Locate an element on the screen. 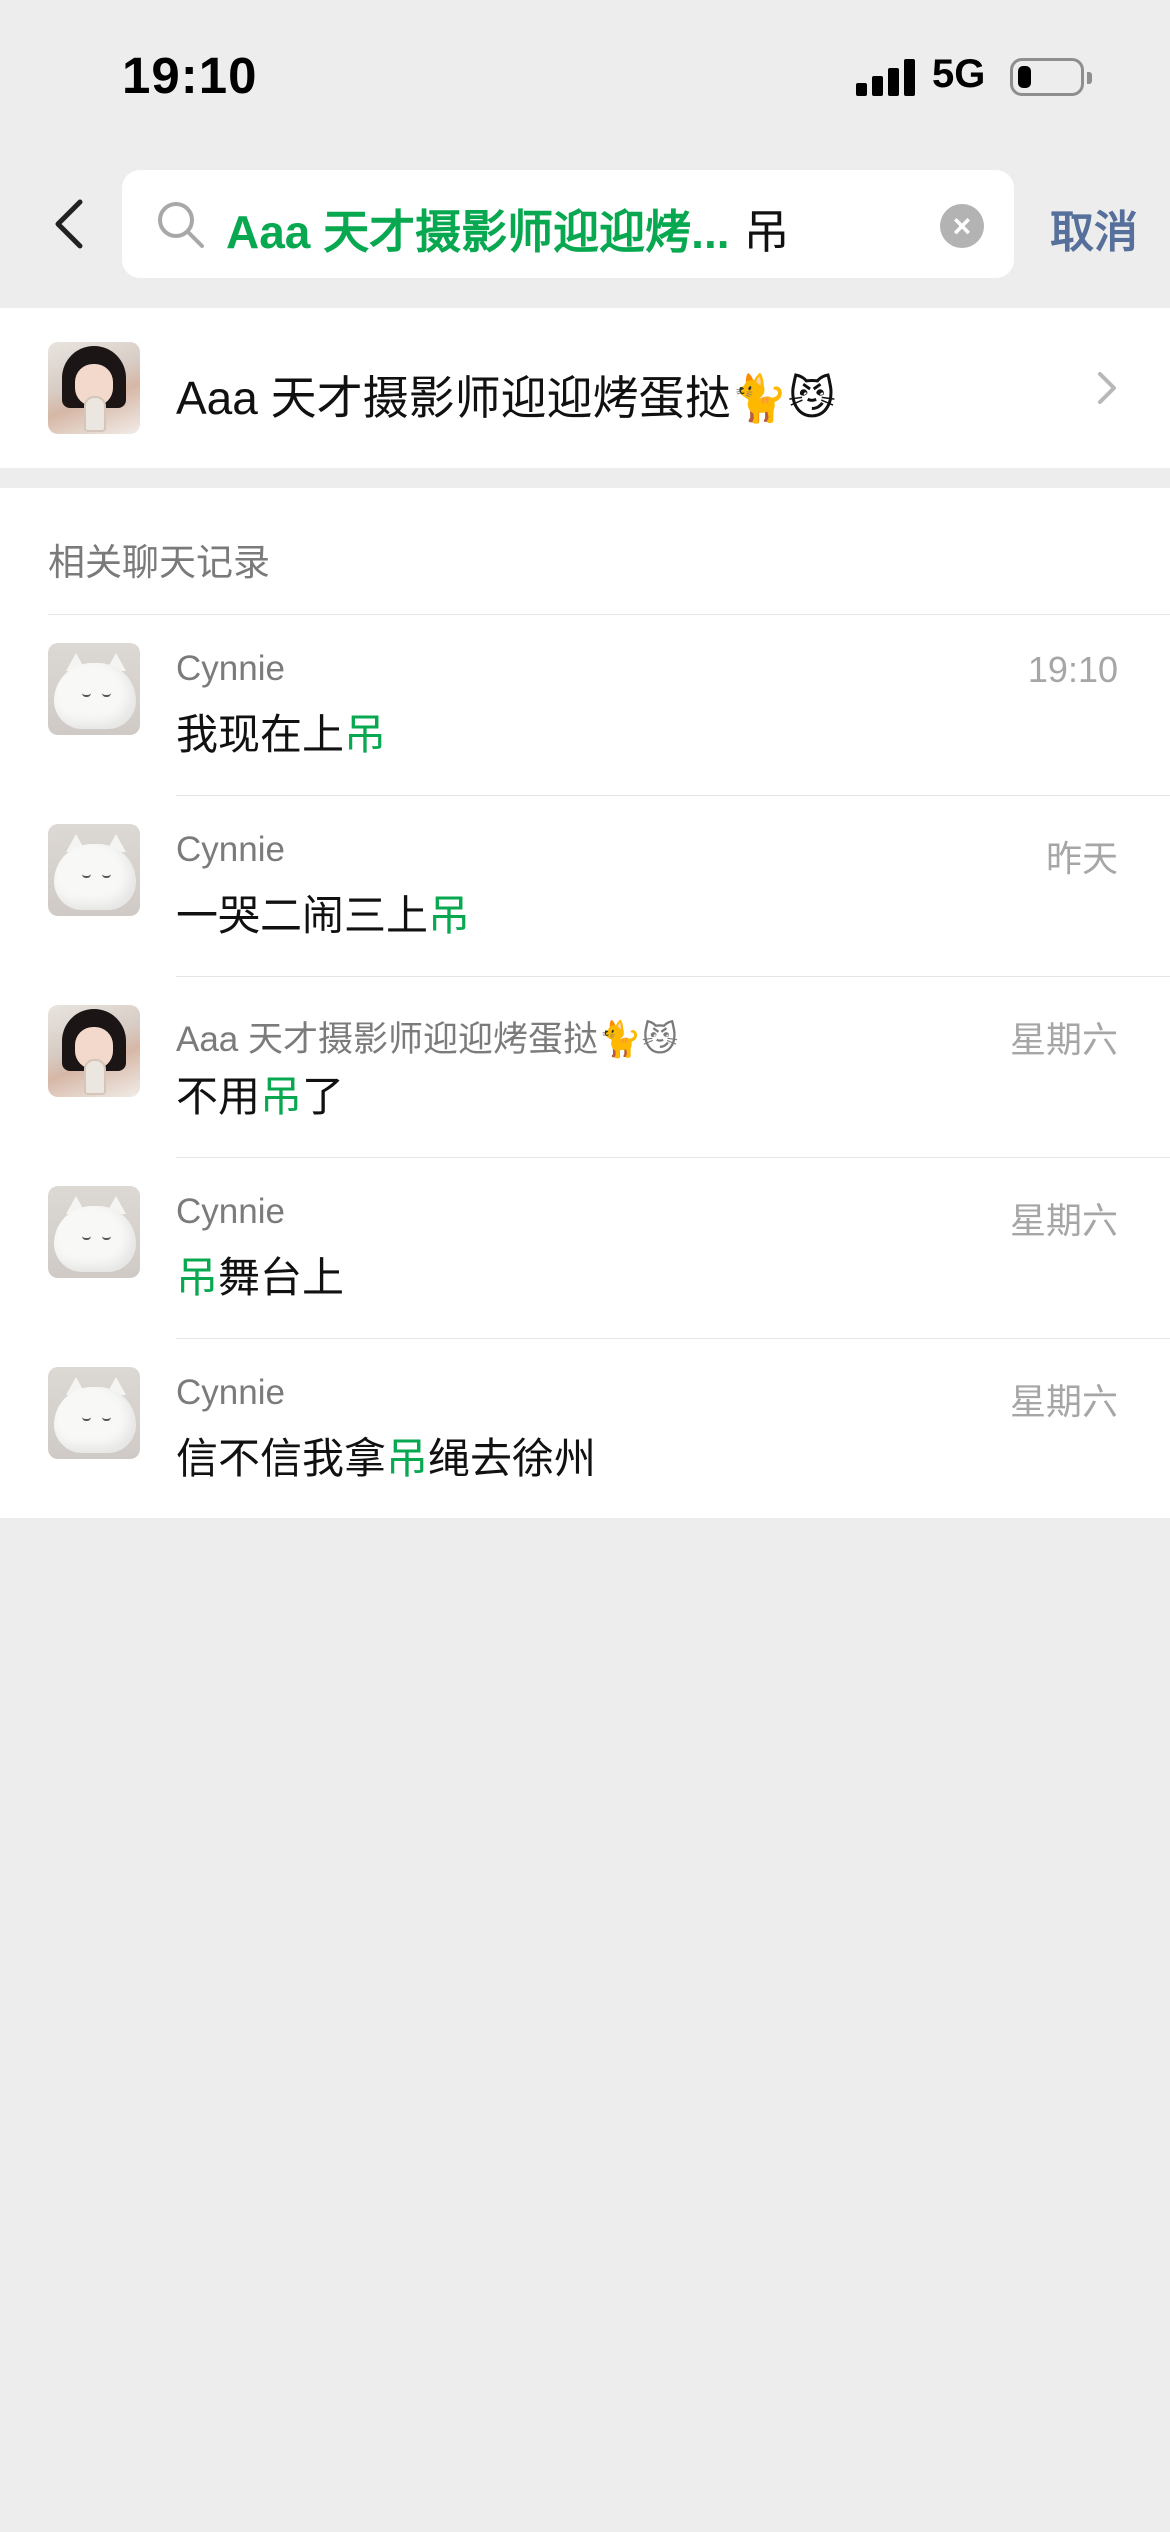 Image resolution: width=1170 pixels, height=2532 pixels. status-time: 19:10 is located at coordinates (190, 75).